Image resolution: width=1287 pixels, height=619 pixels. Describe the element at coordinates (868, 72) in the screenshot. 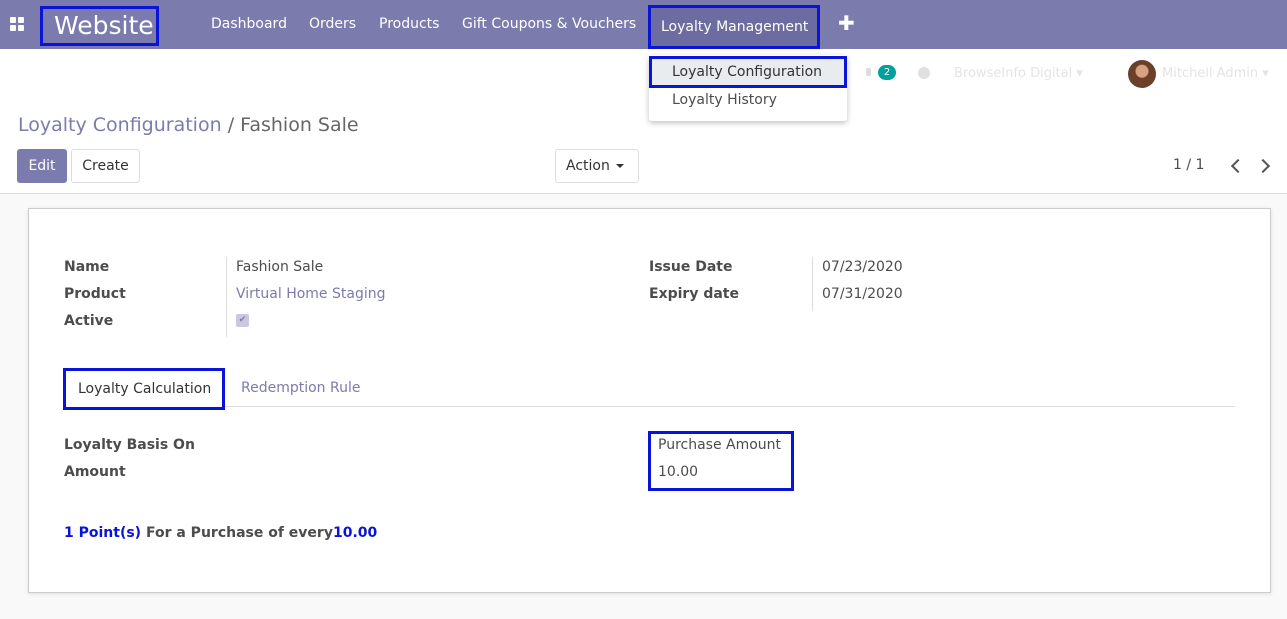

I see `chat-icon` at that location.